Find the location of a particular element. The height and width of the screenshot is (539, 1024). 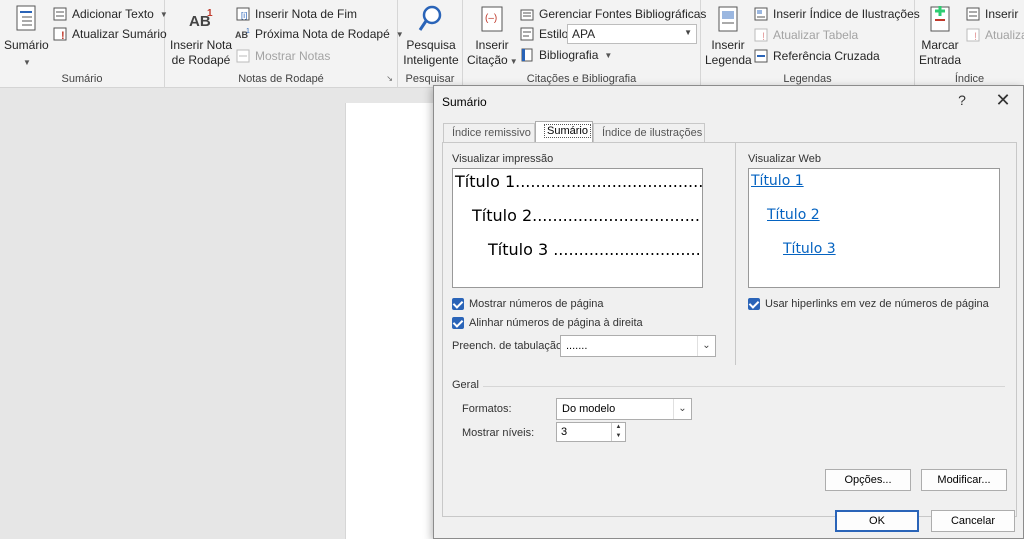

next-footnote-label: Próxima Nota de Rodapé is located at coordinates (322, 34).